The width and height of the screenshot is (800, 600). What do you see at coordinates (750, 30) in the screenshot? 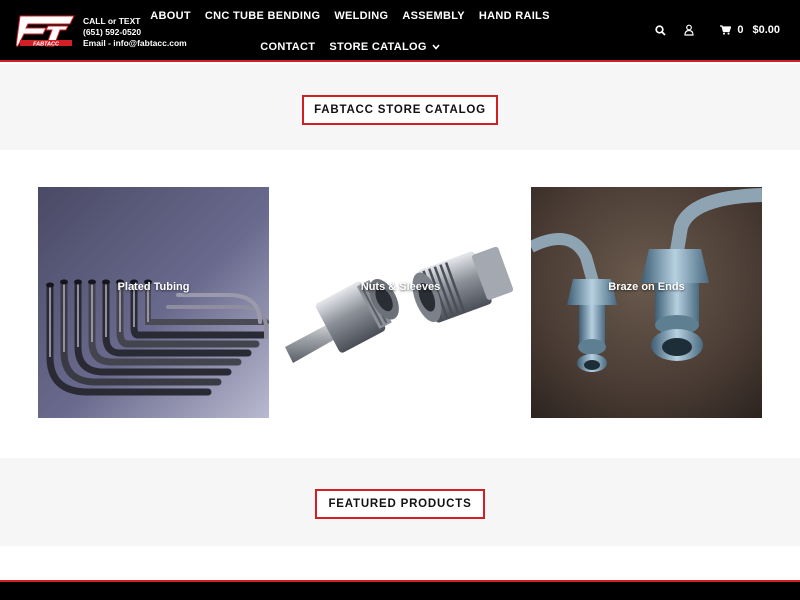
I see `cart-button: 0 $0.00` at bounding box center [750, 30].